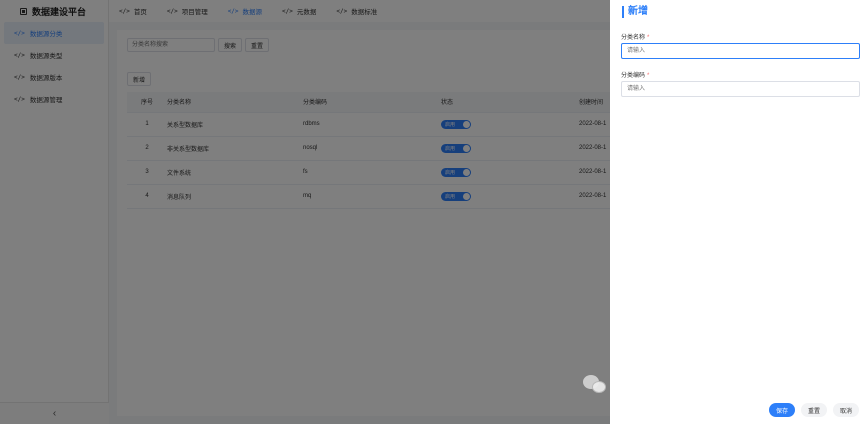  Describe the element at coordinates (740, 51) in the screenshot. I see `category-name-input` at that location.